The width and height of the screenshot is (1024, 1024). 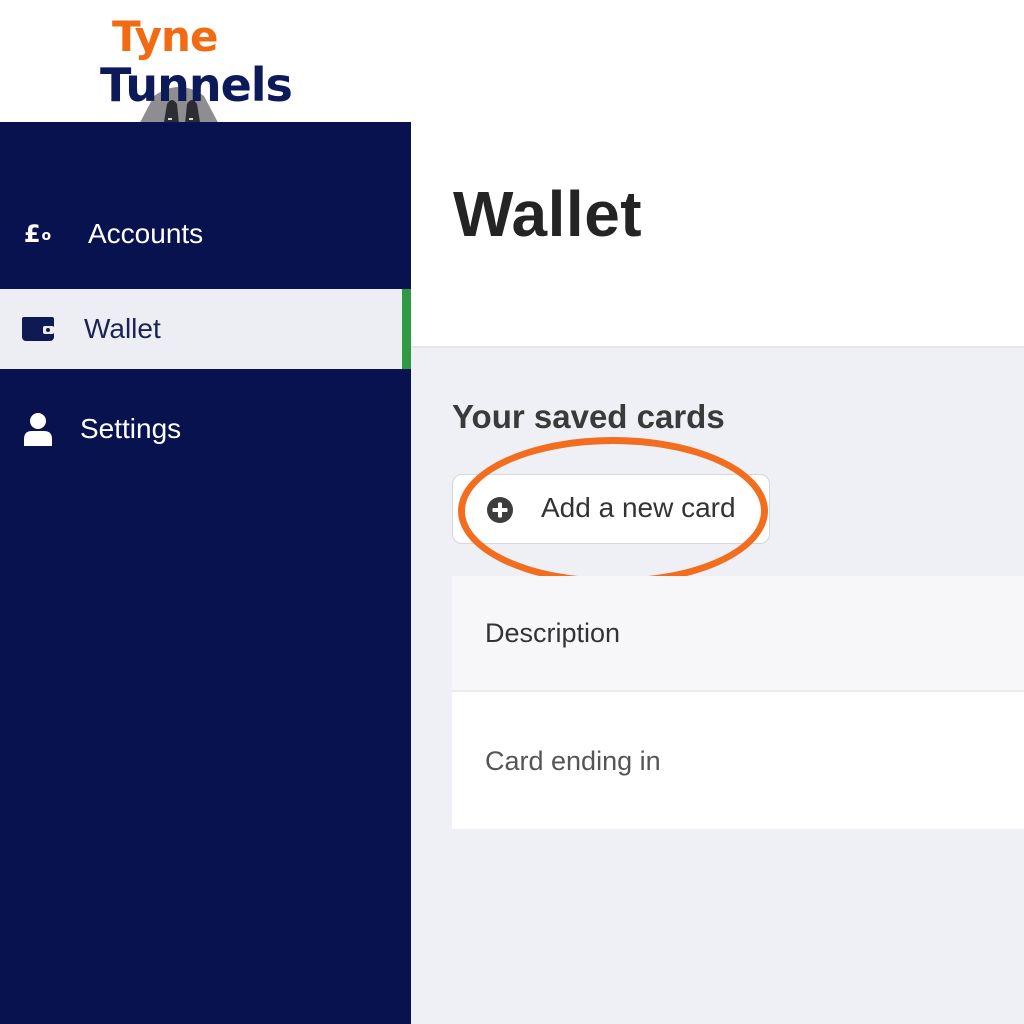 I want to click on active-indicator, so click(x=406, y=329).